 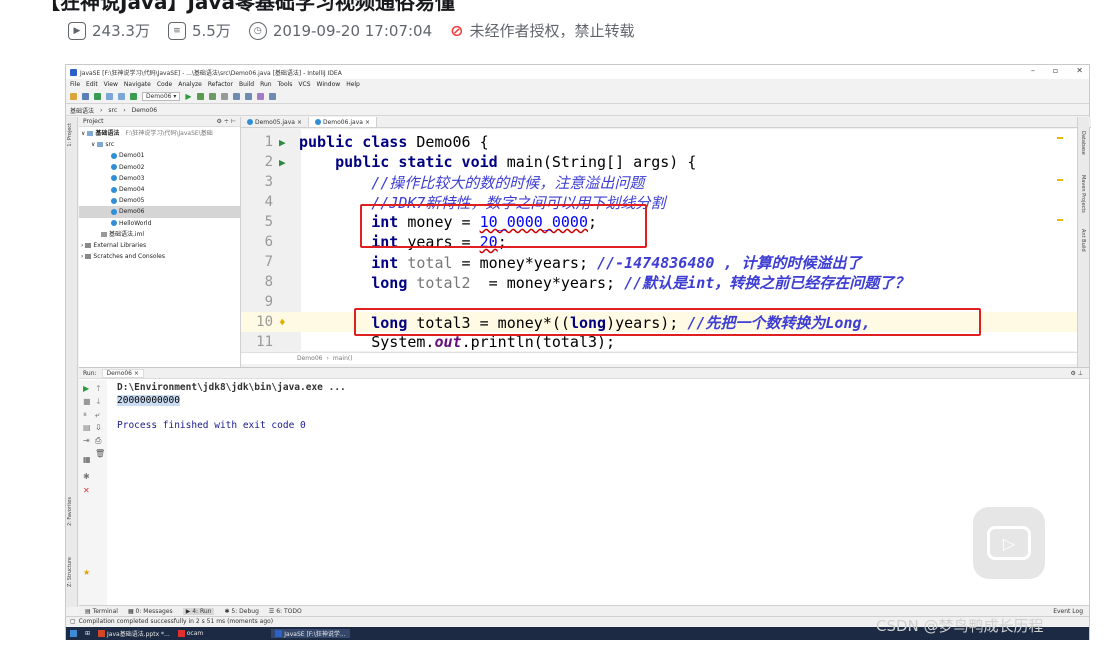 I want to click on danmaku-stat: ≡ 5.5万, so click(x=199, y=30).